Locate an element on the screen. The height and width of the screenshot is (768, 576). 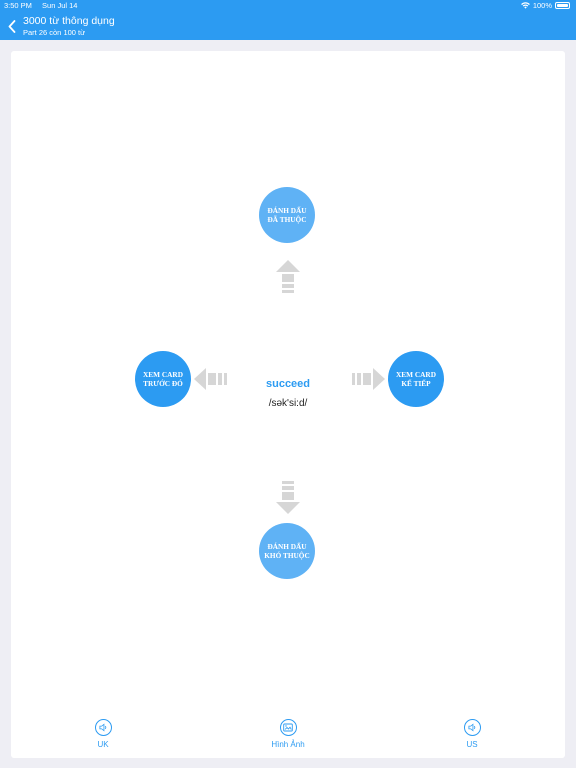
image-button: Hình Ảnh is located at coordinates (288, 737).